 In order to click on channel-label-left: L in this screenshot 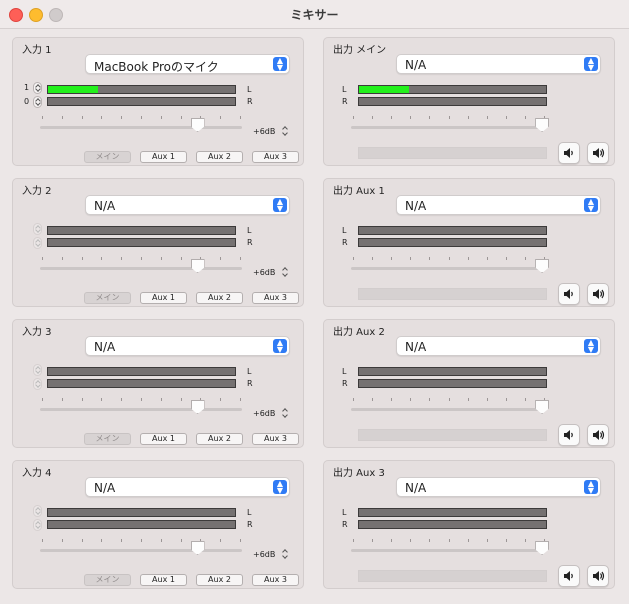, I will do `click(249, 371)`.